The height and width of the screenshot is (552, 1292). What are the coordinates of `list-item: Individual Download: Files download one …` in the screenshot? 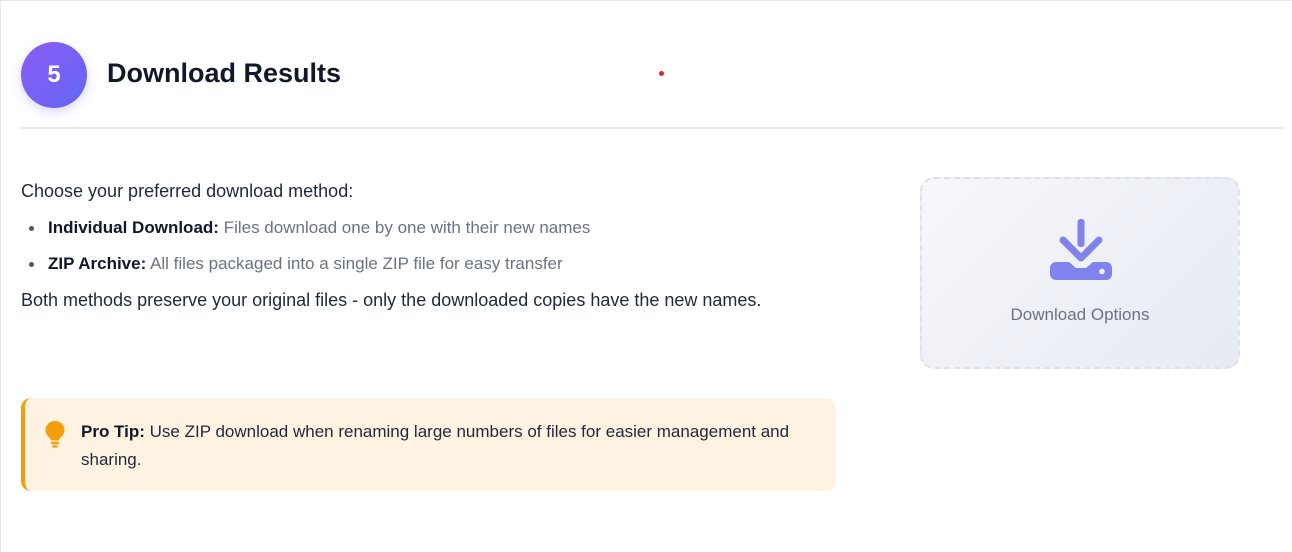 It's located at (421, 228).